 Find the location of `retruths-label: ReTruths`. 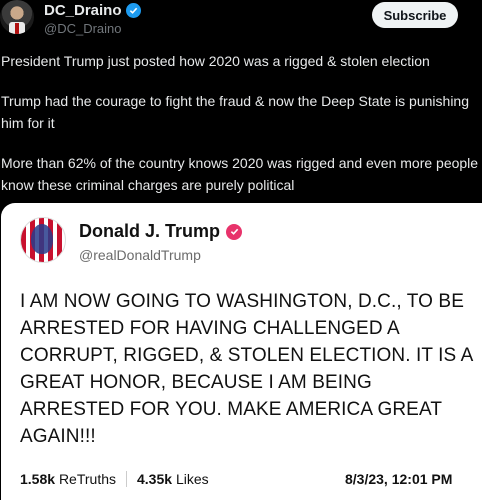

retruths-label: ReTruths is located at coordinates (87, 479).